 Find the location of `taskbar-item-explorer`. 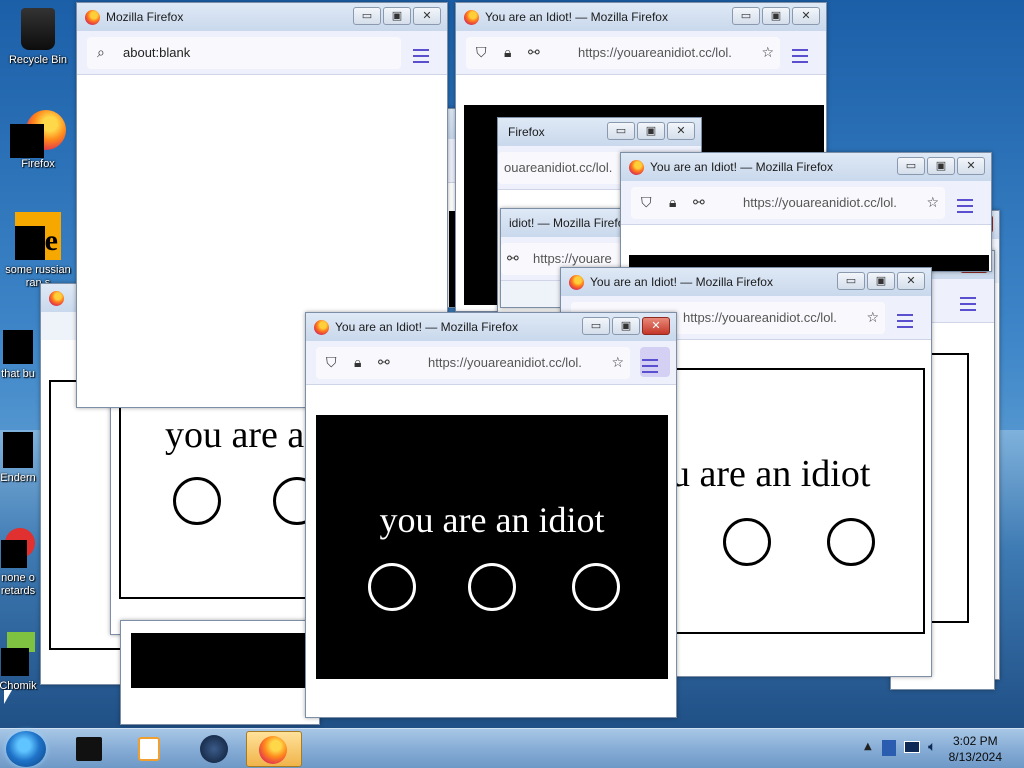

taskbar-item-explorer is located at coordinates (88, 749).